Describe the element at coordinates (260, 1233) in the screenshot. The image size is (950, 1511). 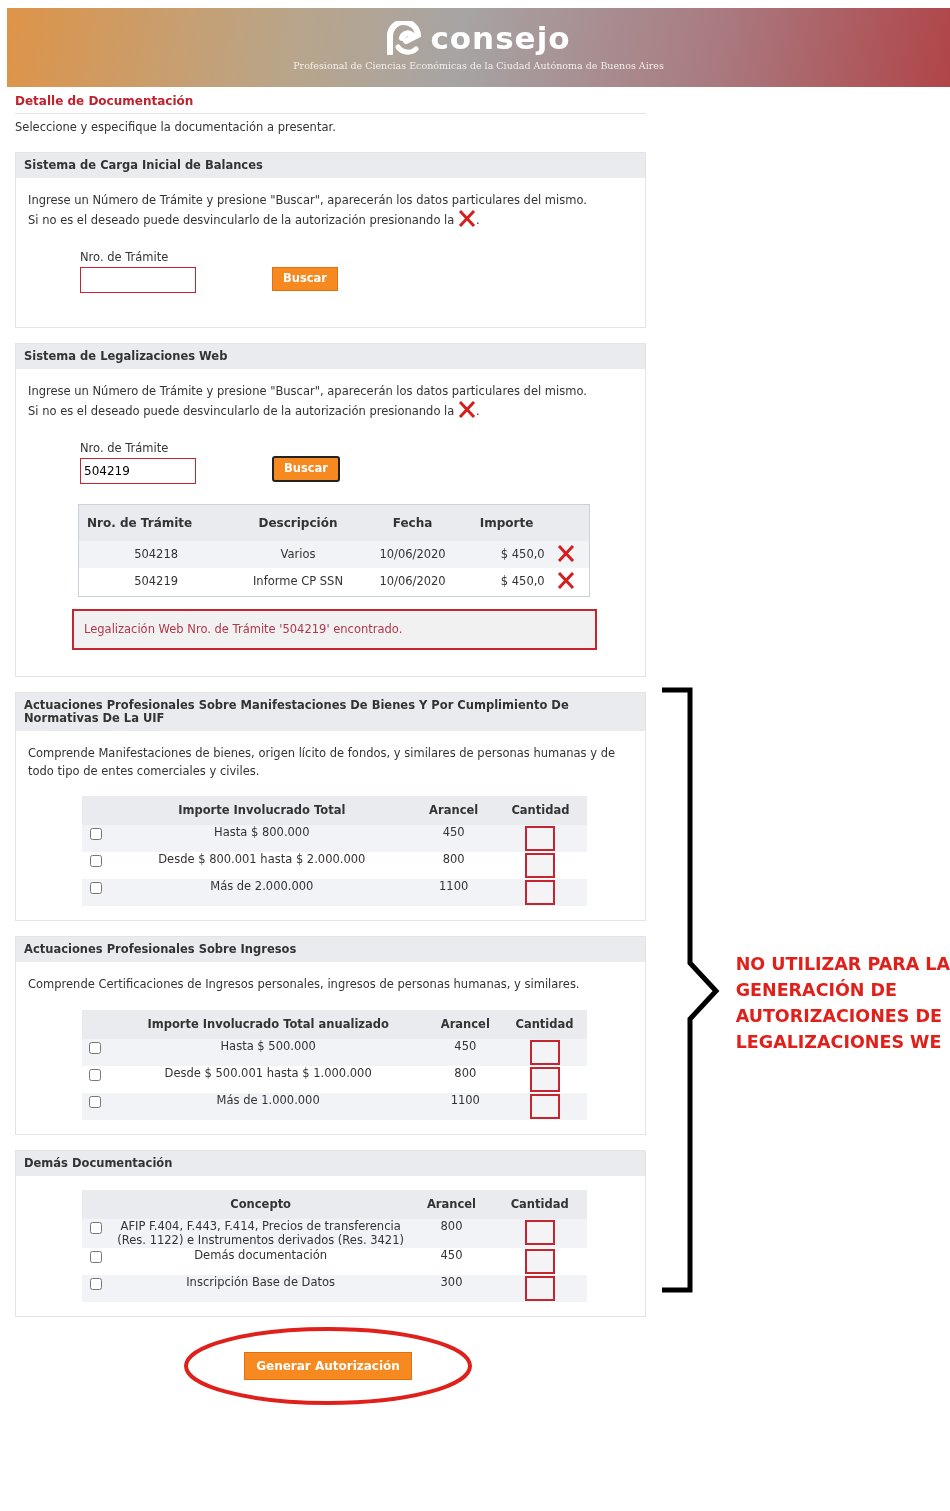
I see `table-cell: AFIP F.404, F.443, F.414, Precios de transferencia (Res. 1122) e Instrumentos derivados (Res. 3421)` at that location.